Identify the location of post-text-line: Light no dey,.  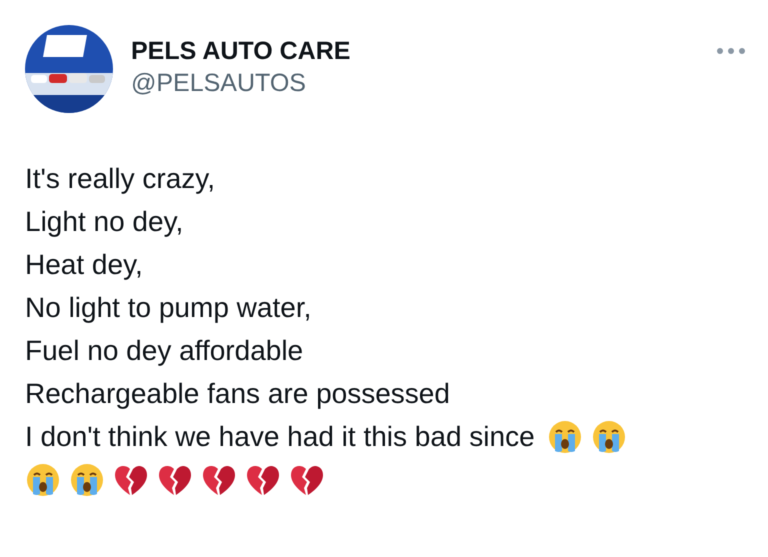
(104, 222).